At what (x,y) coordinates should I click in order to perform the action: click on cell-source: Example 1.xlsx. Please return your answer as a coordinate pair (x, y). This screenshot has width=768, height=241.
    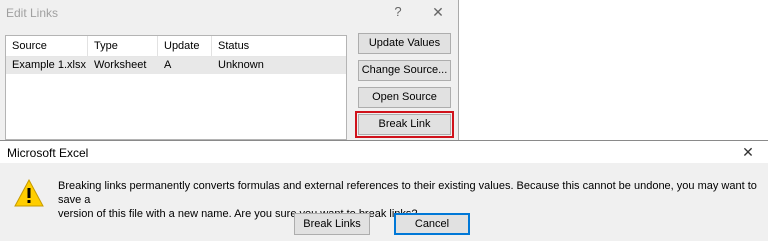
    Looking at the image, I should click on (49, 65).